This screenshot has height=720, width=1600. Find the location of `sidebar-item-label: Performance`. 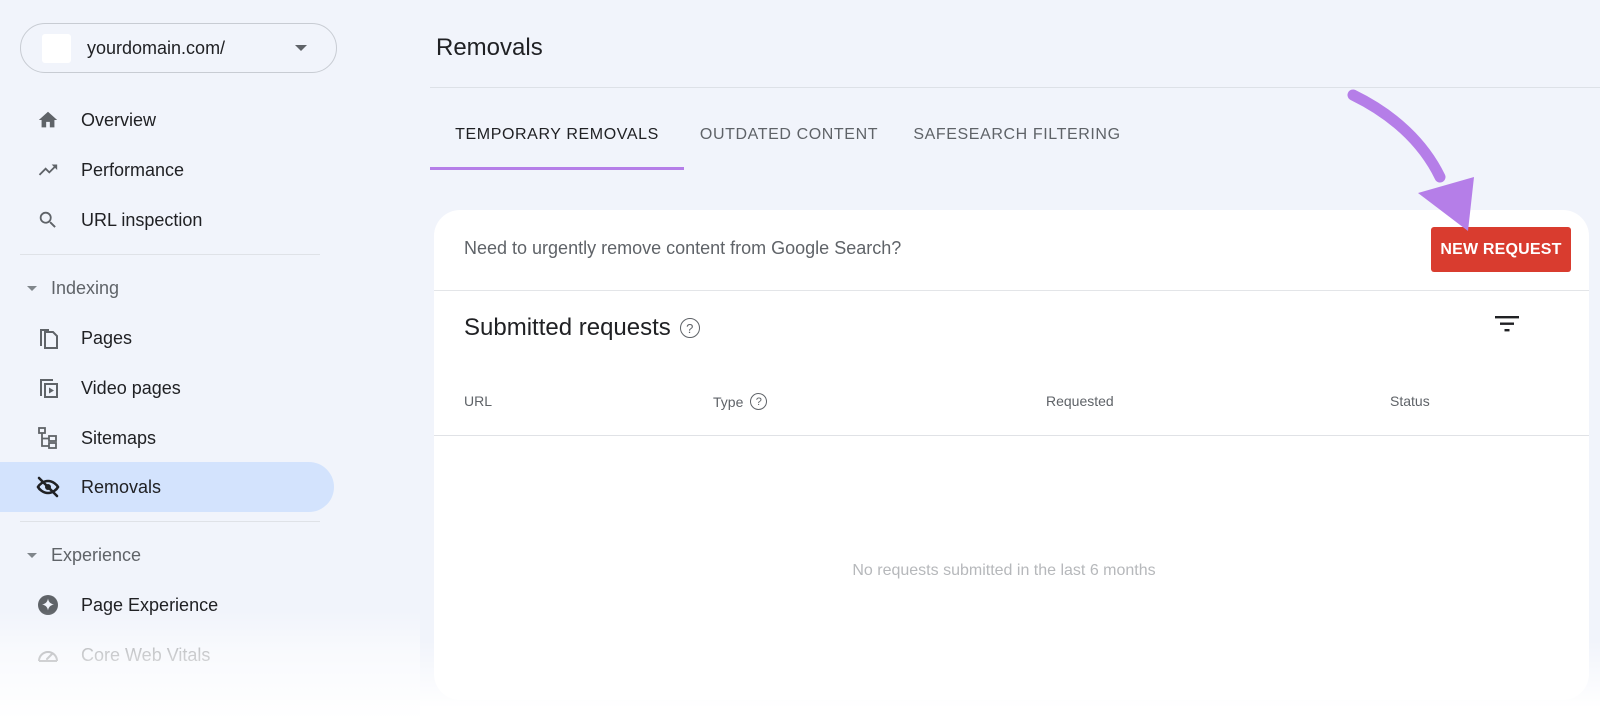

sidebar-item-label: Performance is located at coordinates (133, 169).